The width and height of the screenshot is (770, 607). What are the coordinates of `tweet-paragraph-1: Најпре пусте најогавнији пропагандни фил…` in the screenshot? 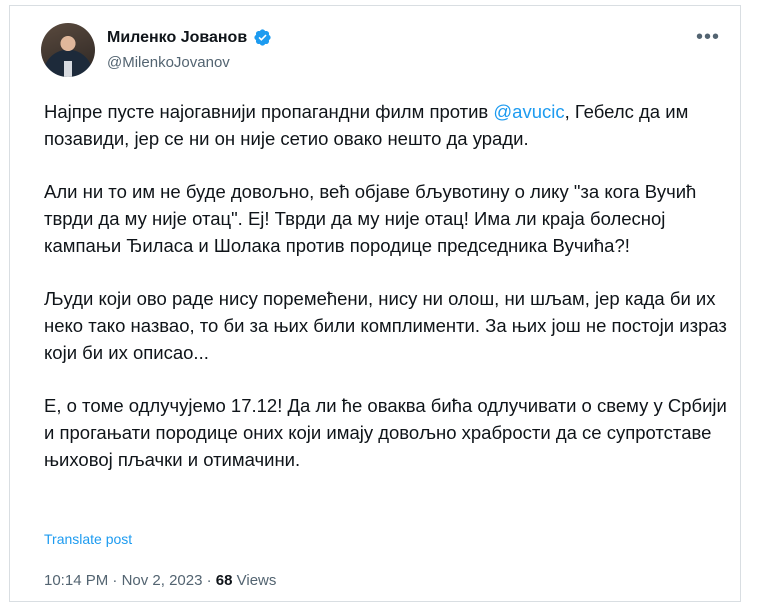 It's located at (389, 125).